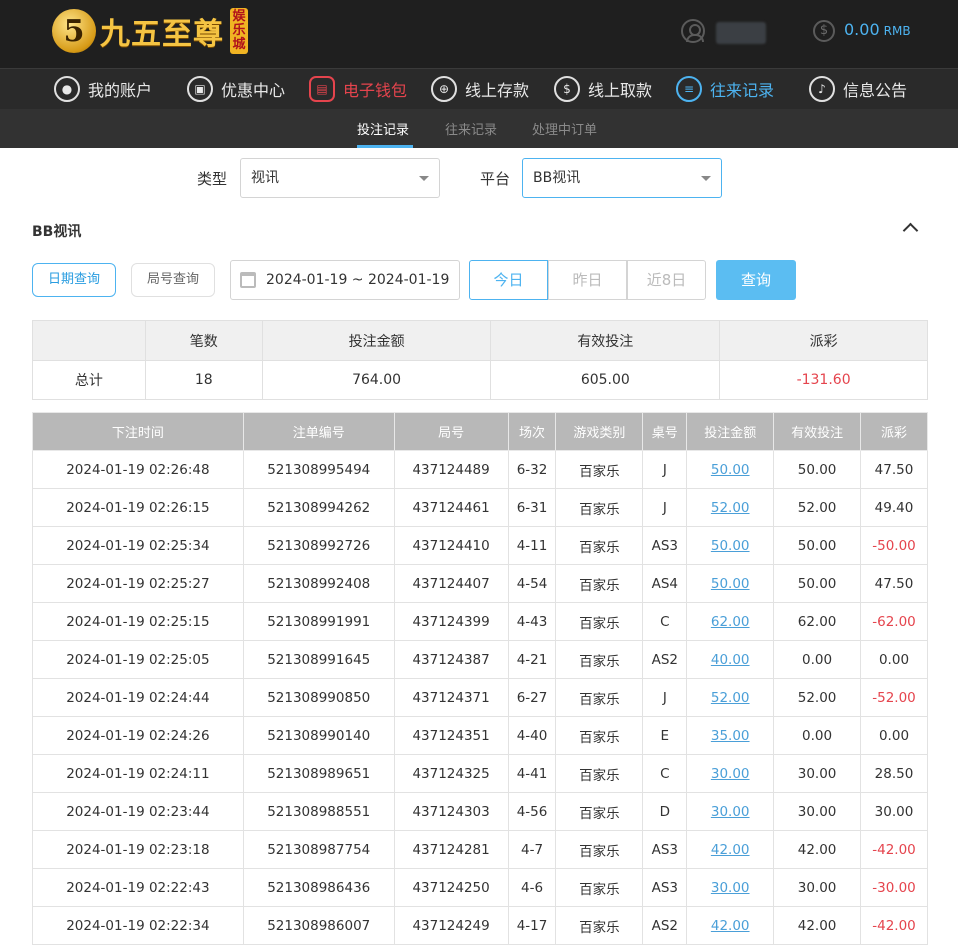  I want to click on payout-cell: 47.50, so click(894, 469).